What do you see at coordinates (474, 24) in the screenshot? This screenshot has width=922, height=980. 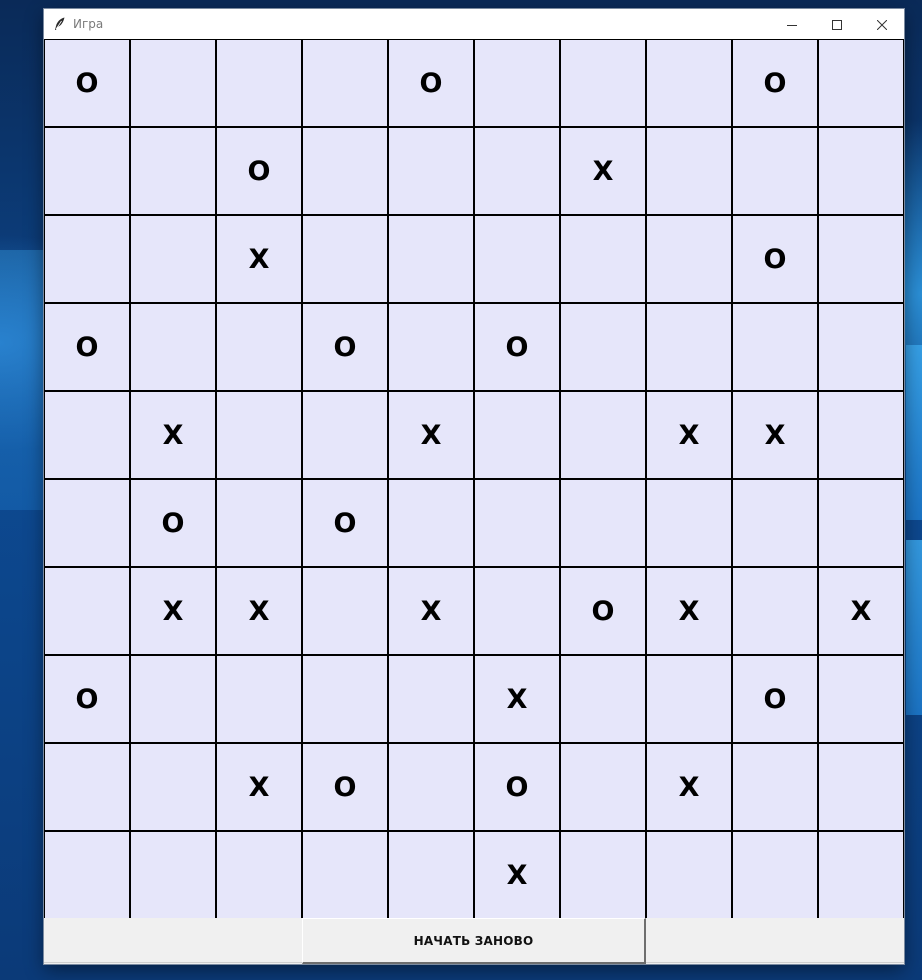 I see `title-bar: Игра` at bounding box center [474, 24].